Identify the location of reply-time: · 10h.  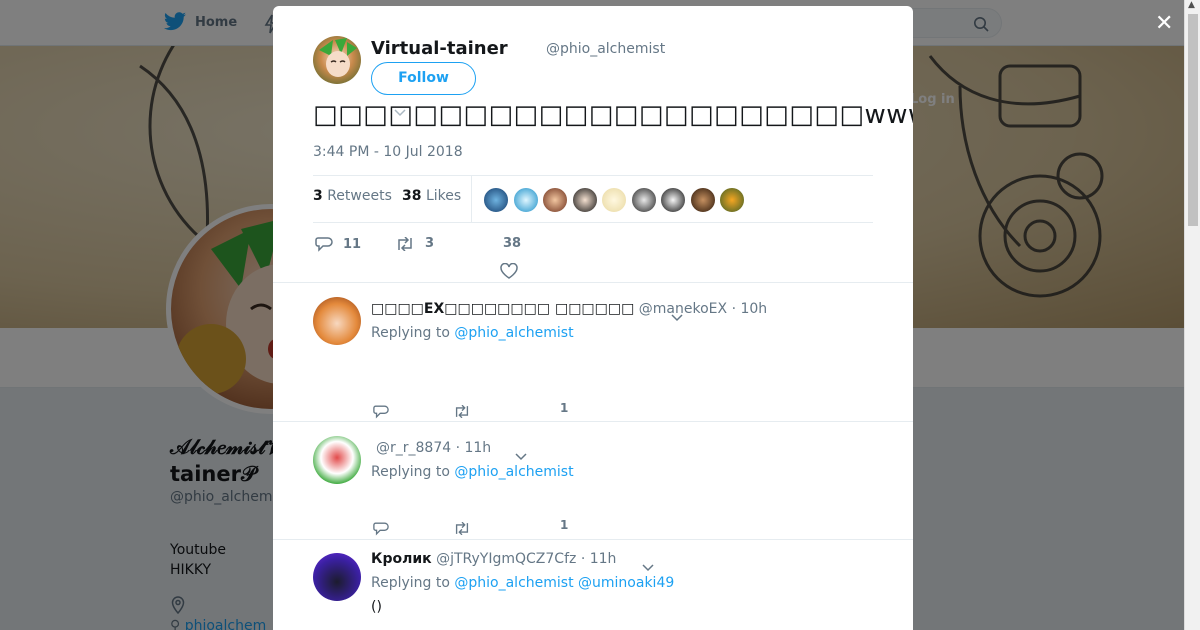
(750, 309).